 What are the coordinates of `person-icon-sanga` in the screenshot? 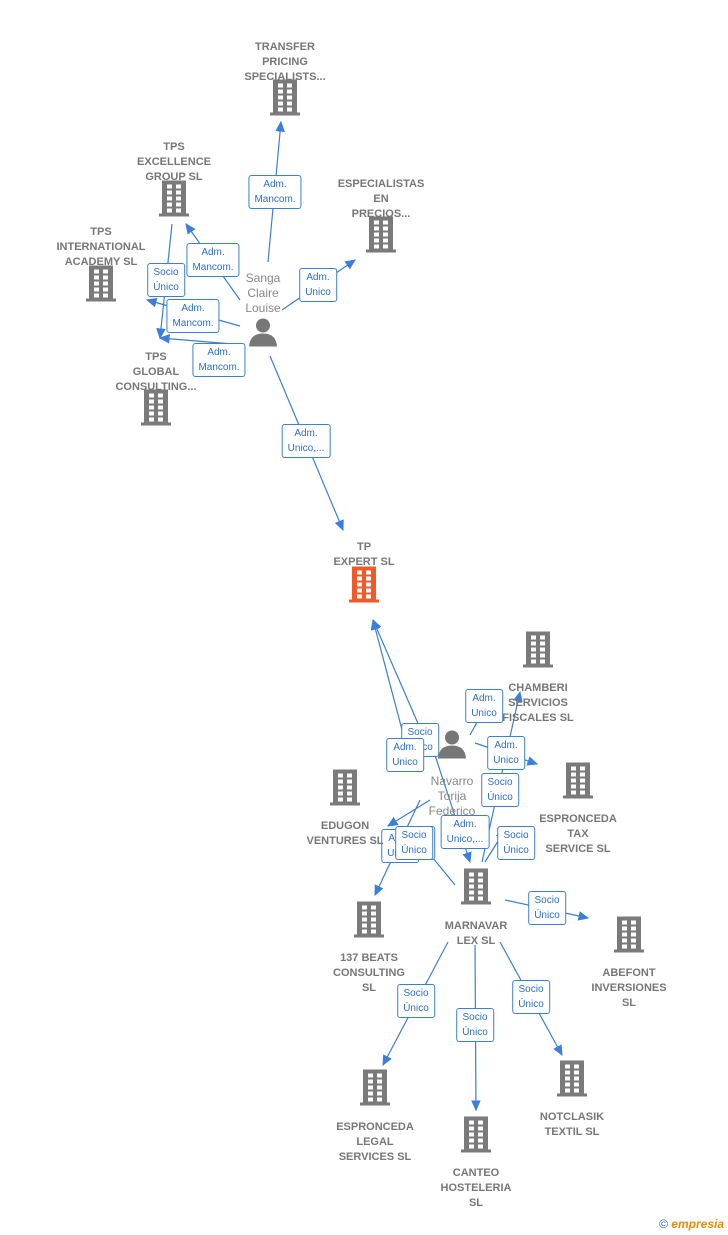 It's located at (263, 334).